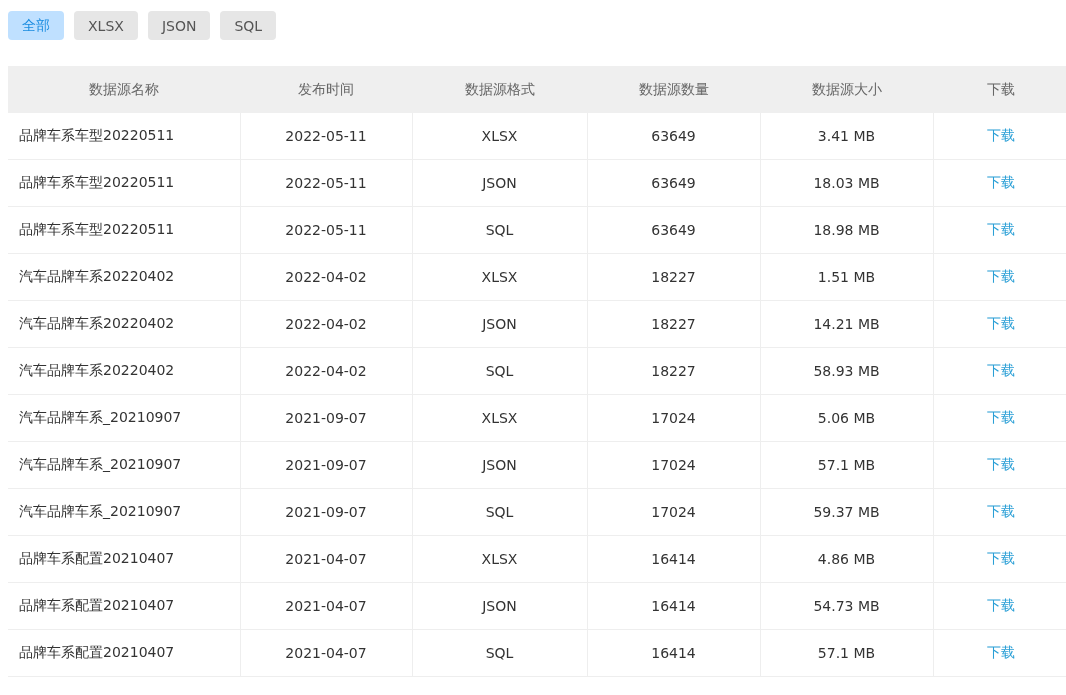 Image resolution: width=1066 pixels, height=695 pixels. Describe the element at coordinates (846, 606) in the screenshot. I see `table-cell: 54.73 MB` at that location.